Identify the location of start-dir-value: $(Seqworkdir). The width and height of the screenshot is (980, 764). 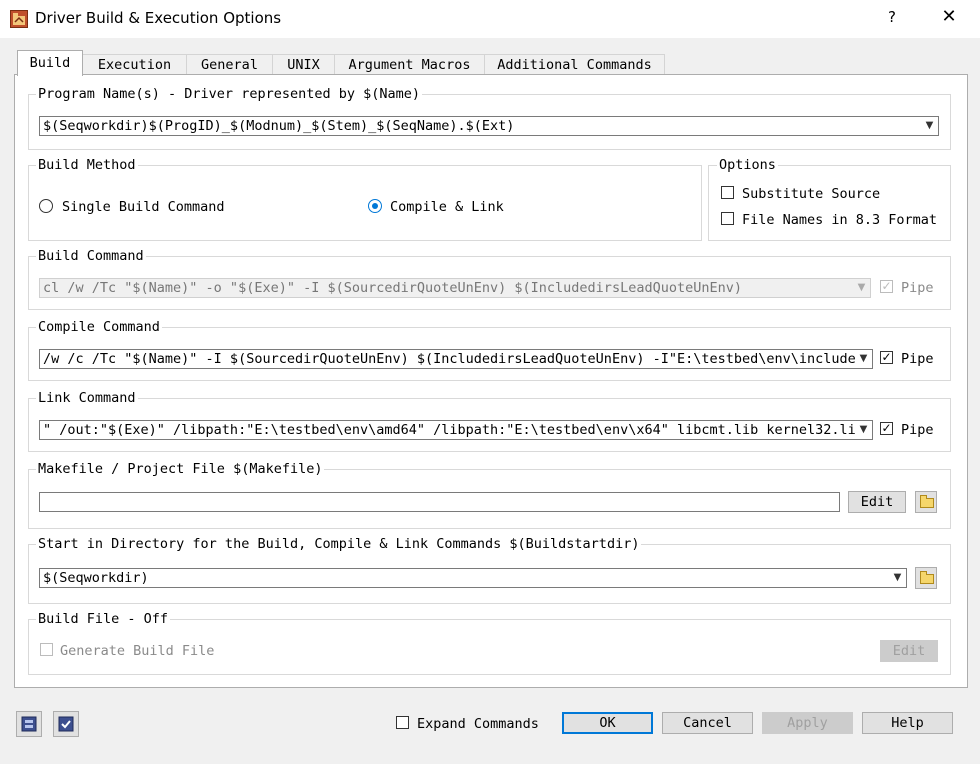
(96, 578).